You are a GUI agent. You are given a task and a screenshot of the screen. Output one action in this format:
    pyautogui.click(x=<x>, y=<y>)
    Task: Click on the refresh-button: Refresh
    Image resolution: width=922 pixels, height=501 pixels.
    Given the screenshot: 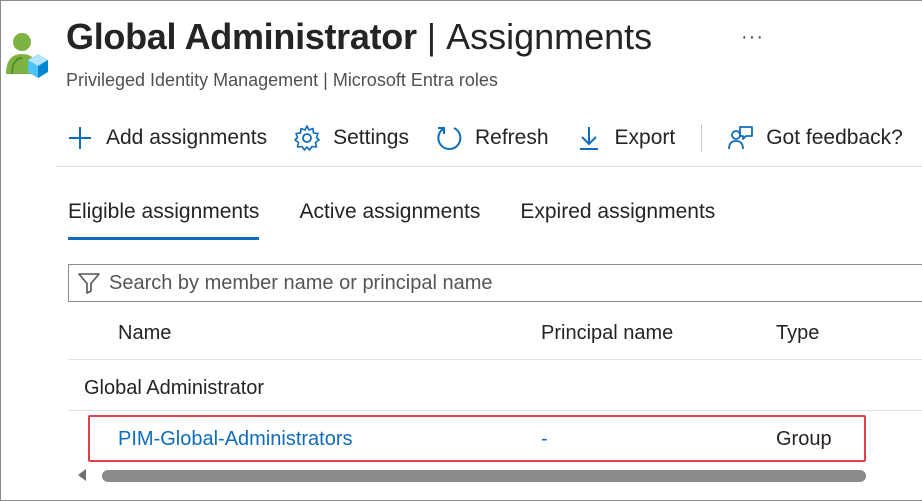 What is the action you would take?
    pyautogui.click(x=492, y=138)
    